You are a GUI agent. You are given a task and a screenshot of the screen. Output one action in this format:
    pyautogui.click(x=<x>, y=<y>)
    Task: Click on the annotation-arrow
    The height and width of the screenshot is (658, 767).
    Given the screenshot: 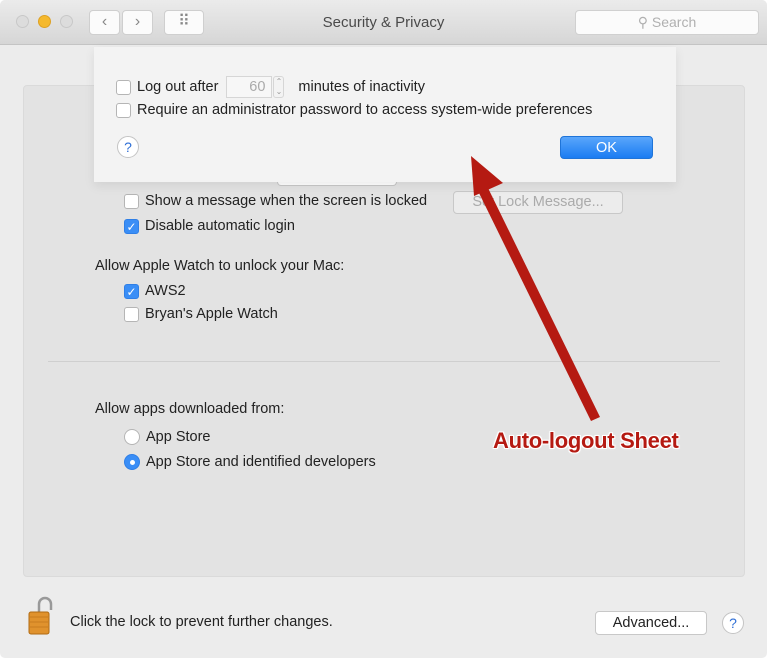 What is the action you would take?
    pyautogui.click(x=535, y=288)
    